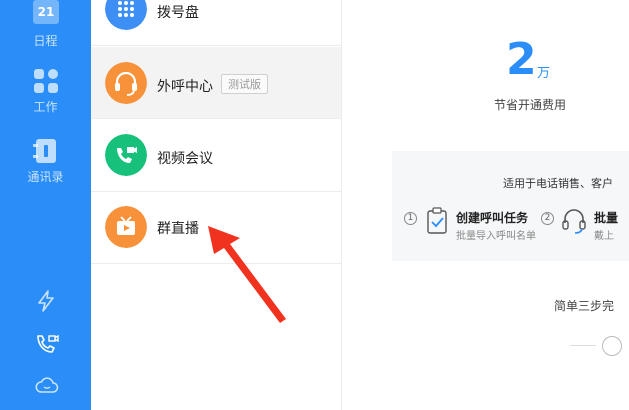  What do you see at coordinates (126, 15) in the screenshot?
I see `dialpad-icon` at bounding box center [126, 15].